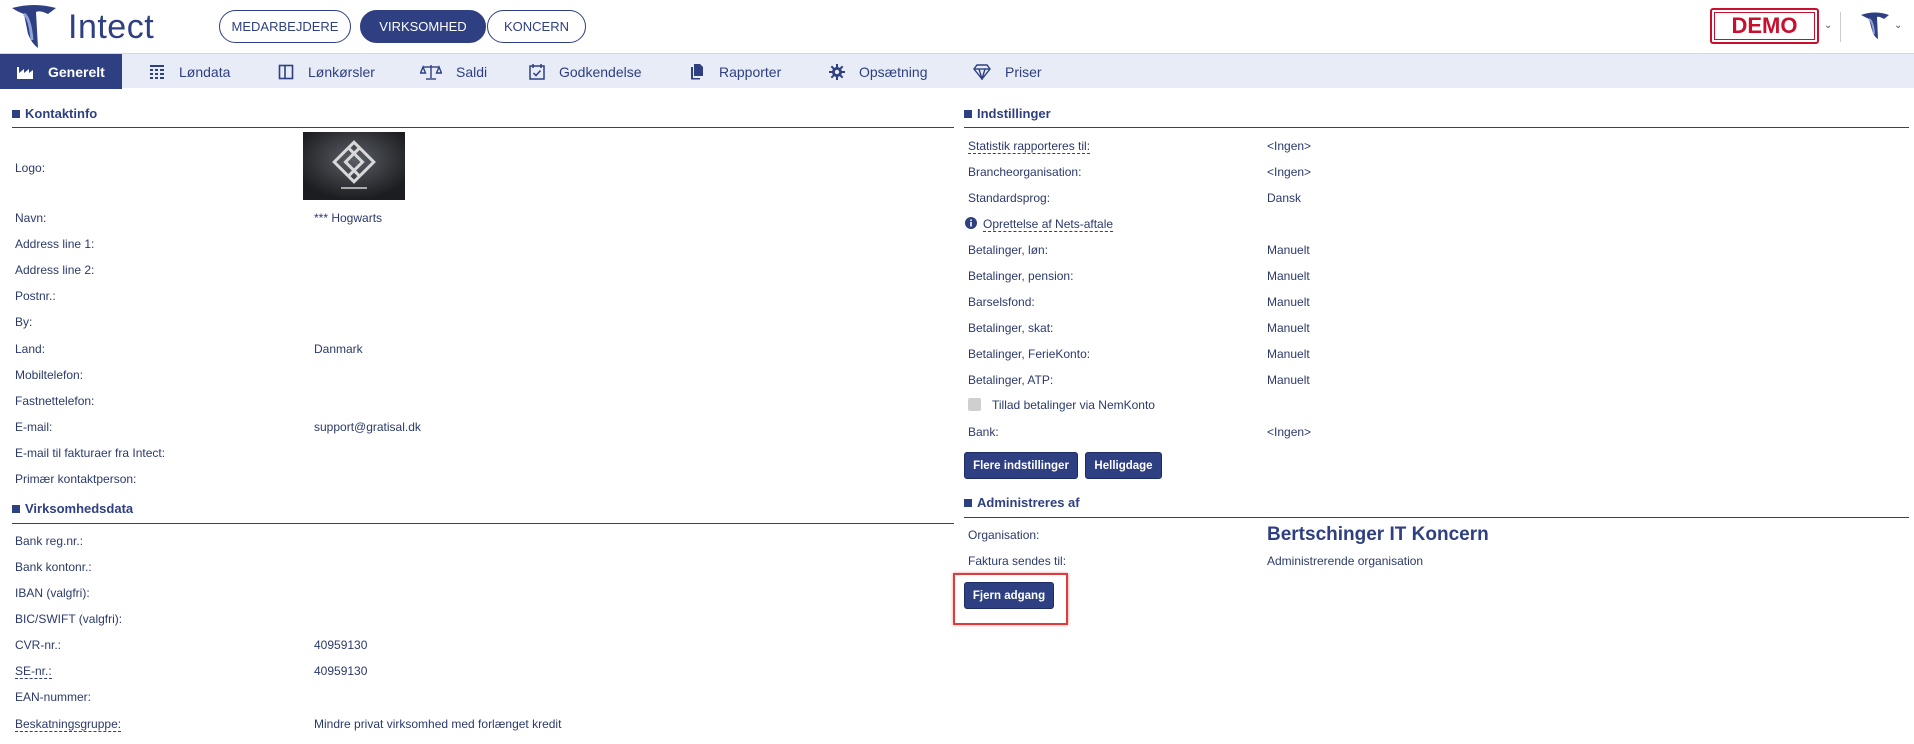  What do you see at coordinates (1028, 502) in the screenshot?
I see `section-title: Administreres af` at bounding box center [1028, 502].